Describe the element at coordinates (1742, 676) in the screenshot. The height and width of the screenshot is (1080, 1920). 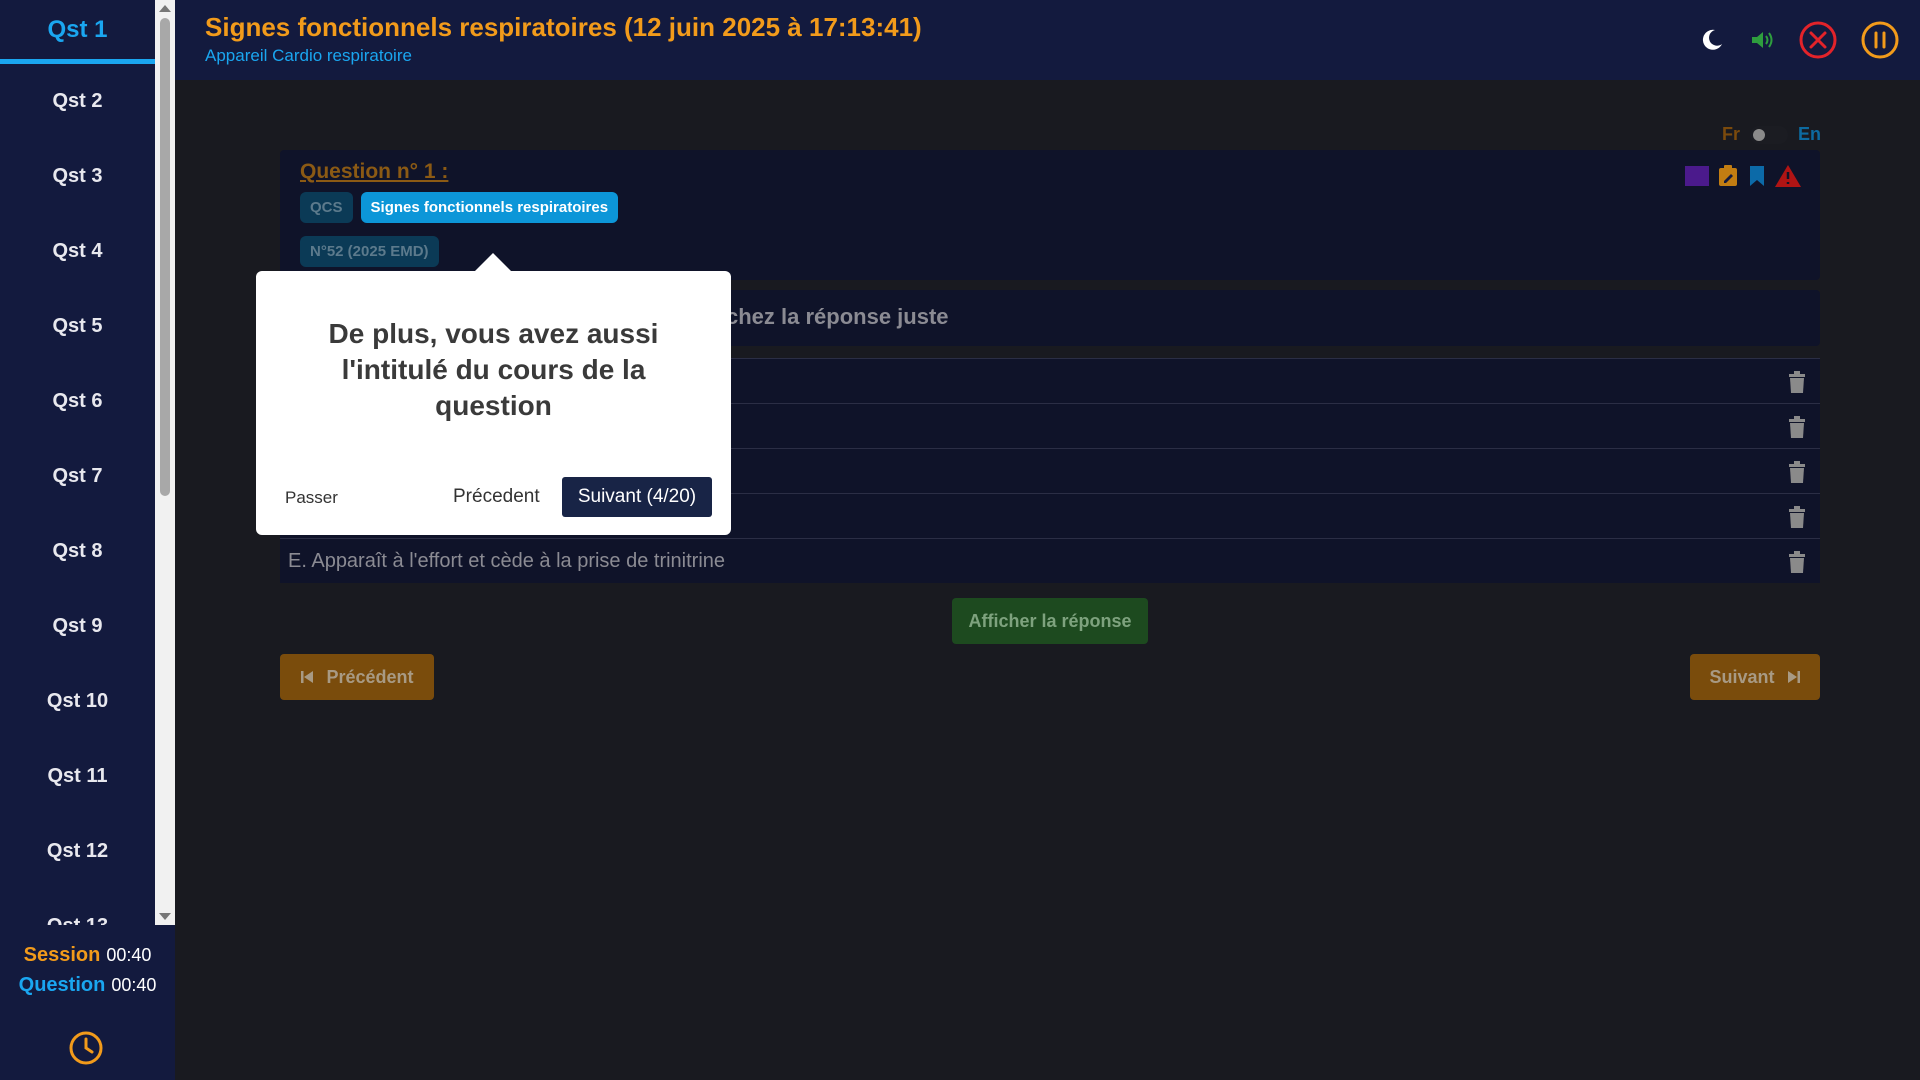
I see `next-button-label: Suivant` at that location.